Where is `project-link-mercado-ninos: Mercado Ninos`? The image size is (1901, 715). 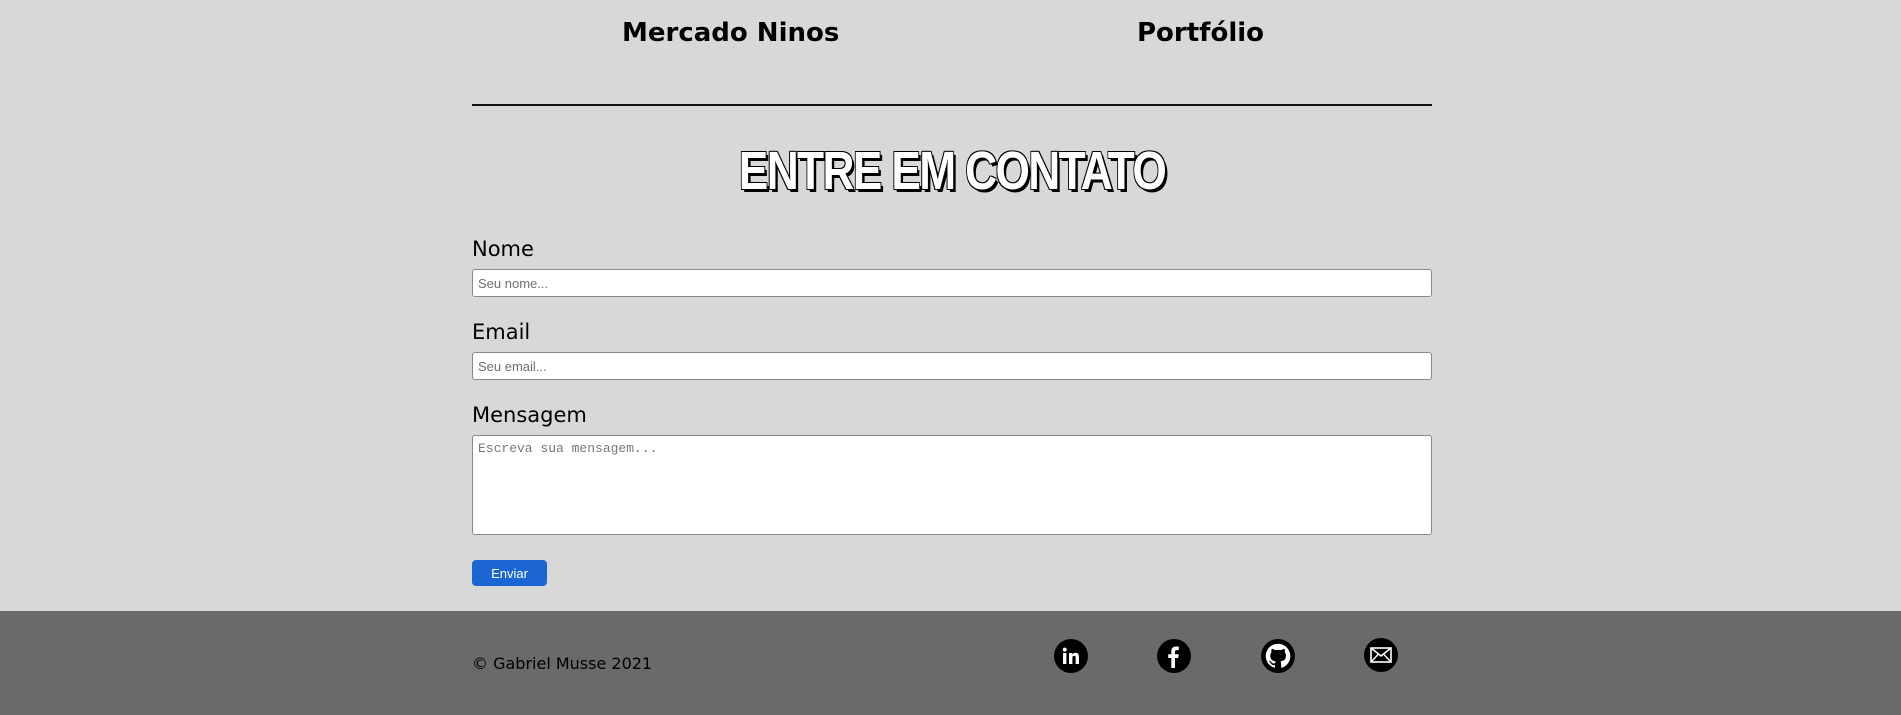
project-link-mercado-ninos: Mercado Ninos is located at coordinates (730, 33).